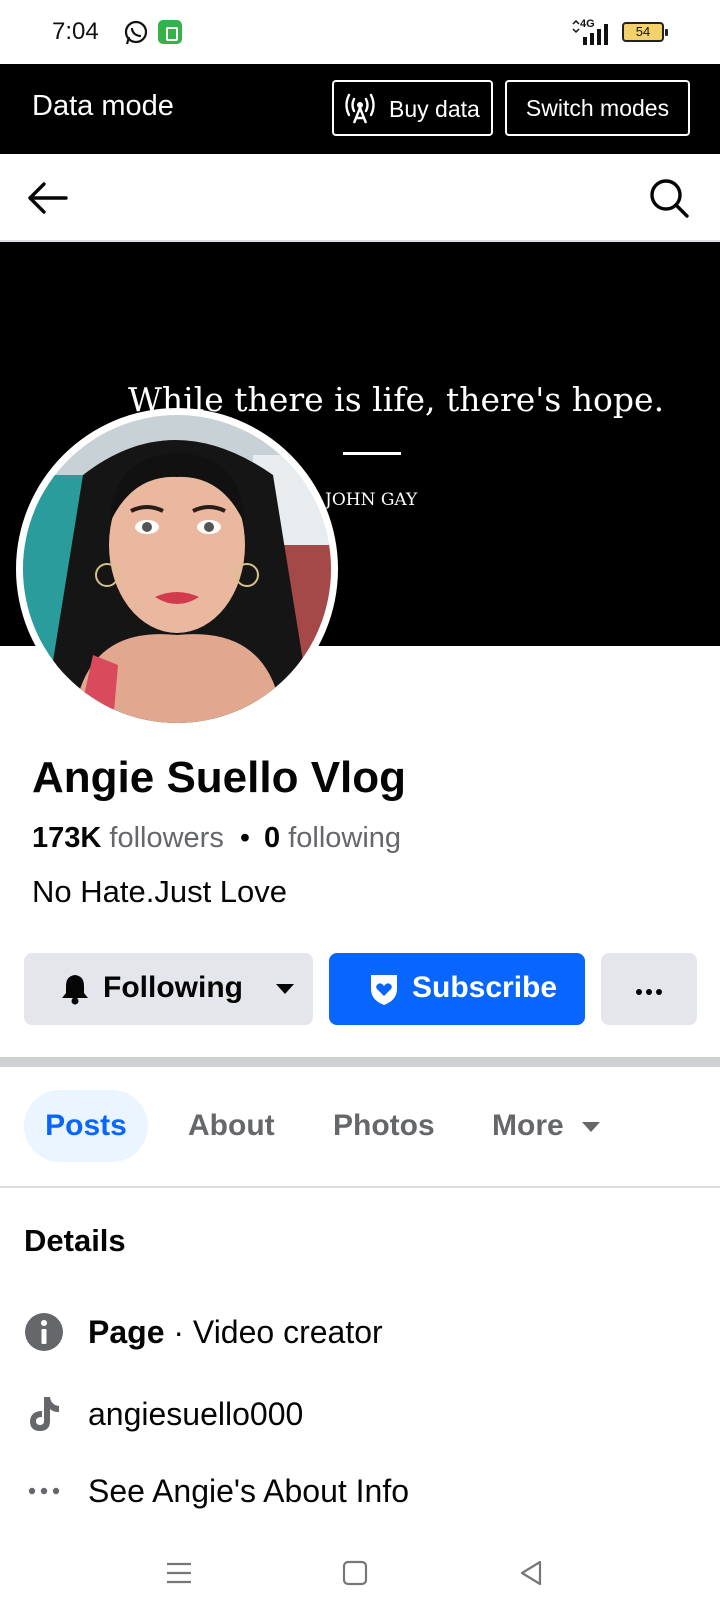  What do you see at coordinates (371, 500) in the screenshot?
I see `cover-author: JOHN GAY` at bounding box center [371, 500].